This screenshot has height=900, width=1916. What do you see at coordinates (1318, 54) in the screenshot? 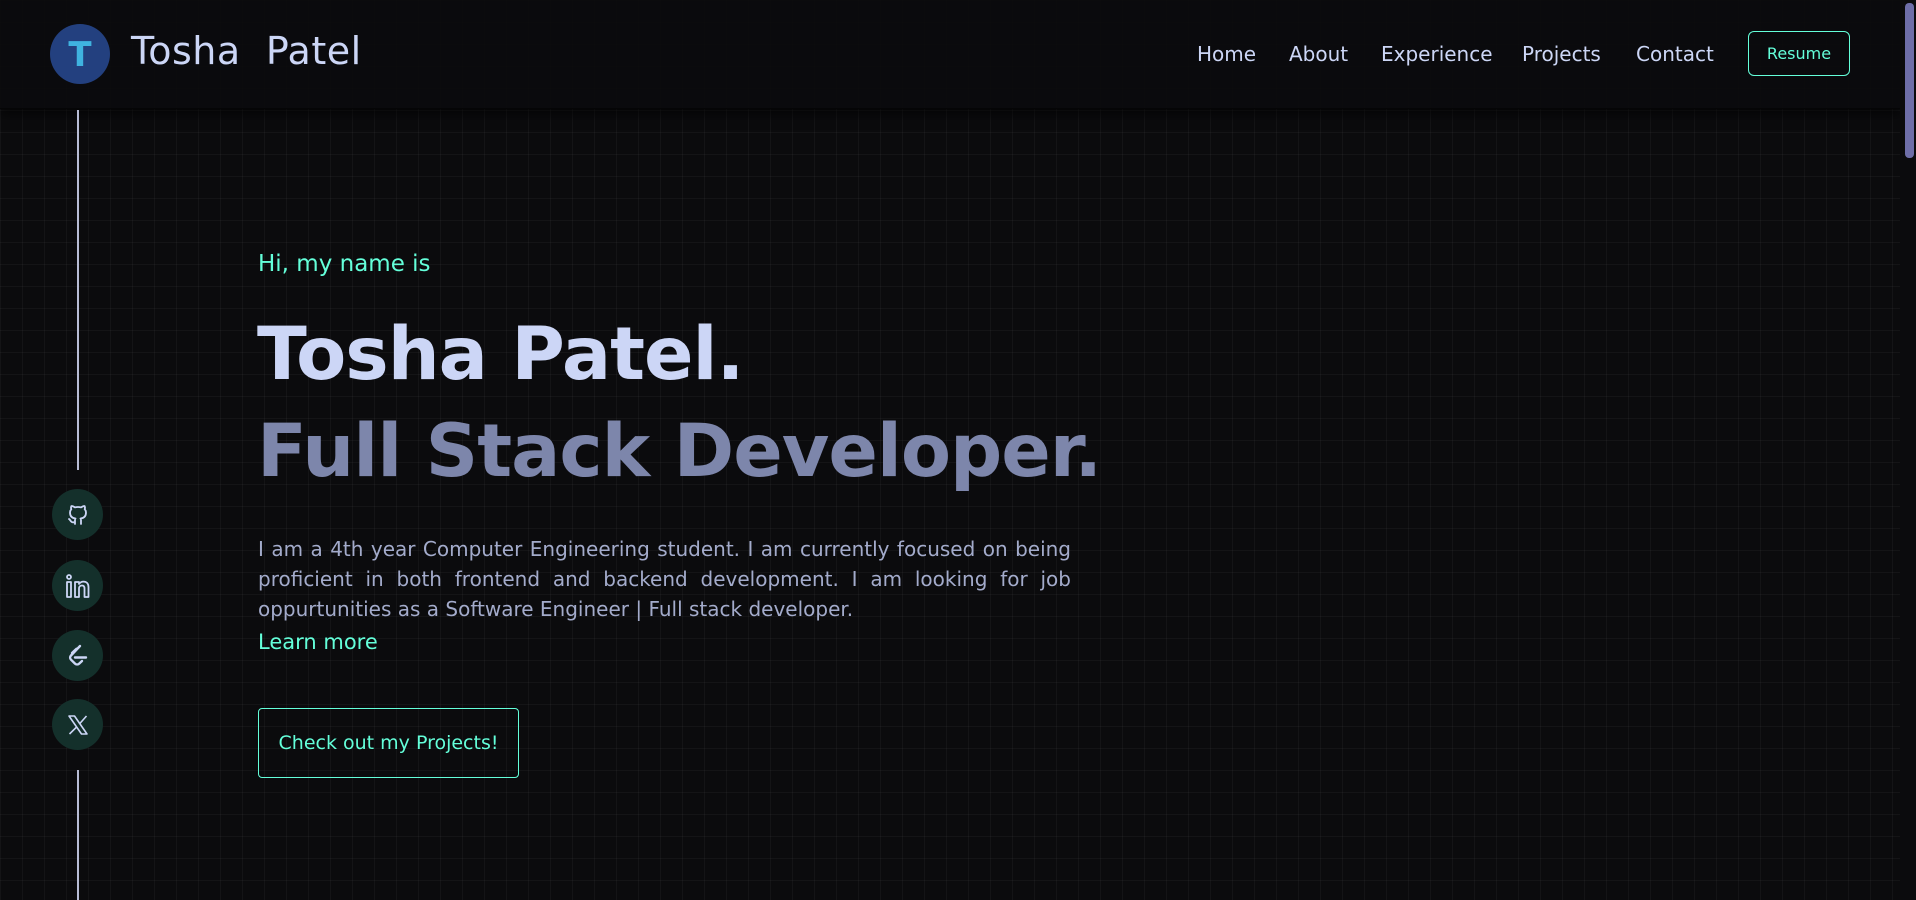
I see `nav-about: About` at bounding box center [1318, 54].